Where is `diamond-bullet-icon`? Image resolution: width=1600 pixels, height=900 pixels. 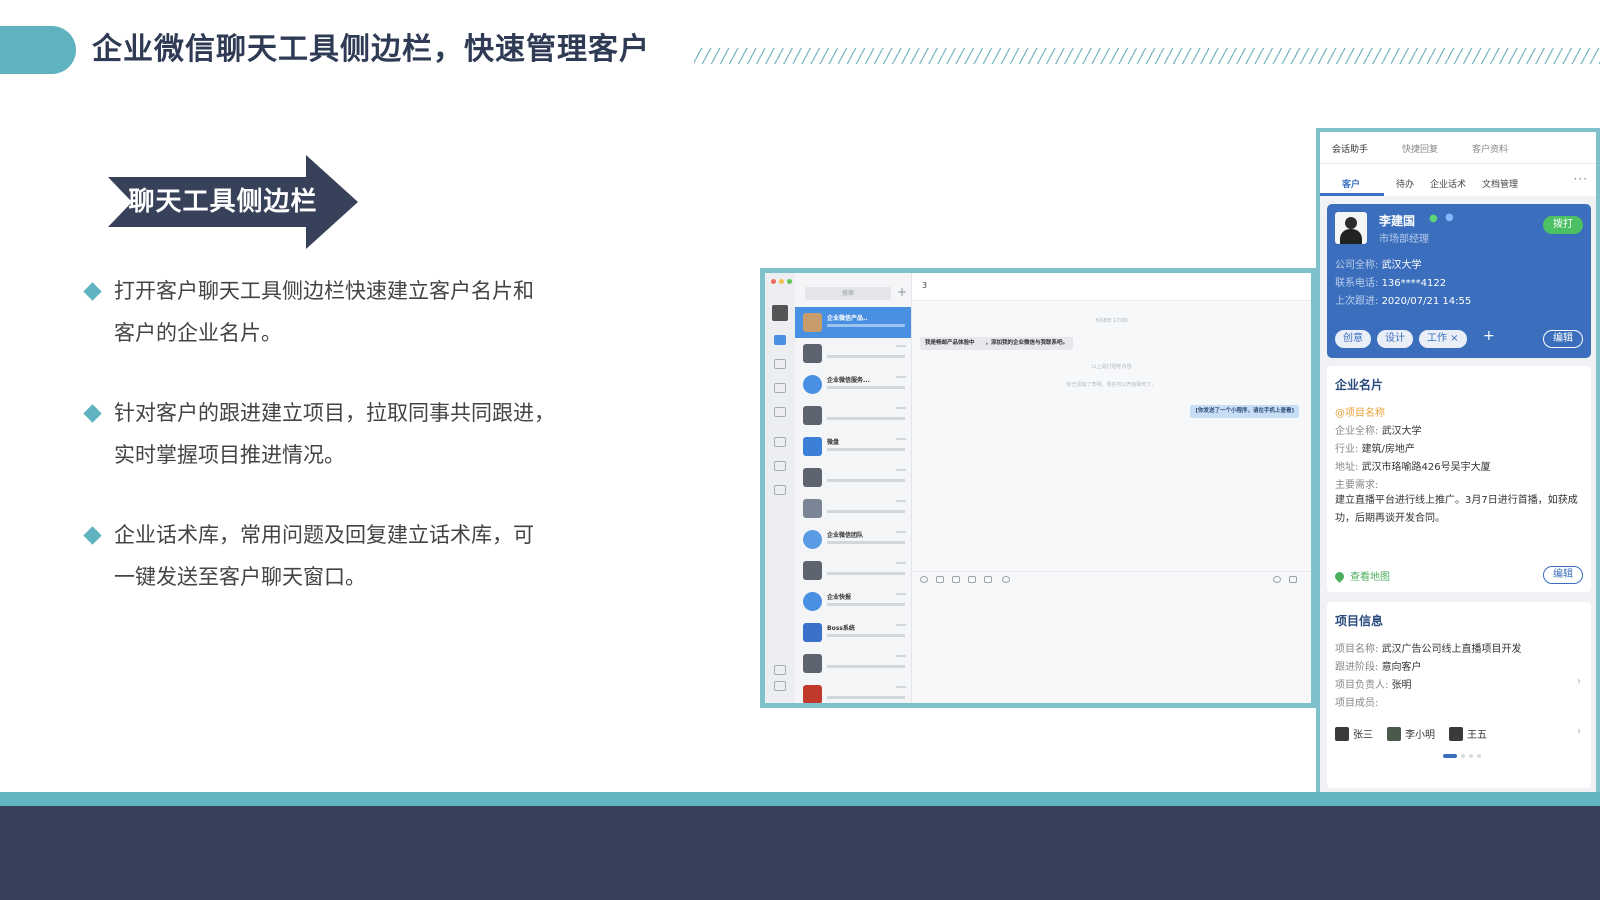 diamond-bullet-icon is located at coordinates (92, 291).